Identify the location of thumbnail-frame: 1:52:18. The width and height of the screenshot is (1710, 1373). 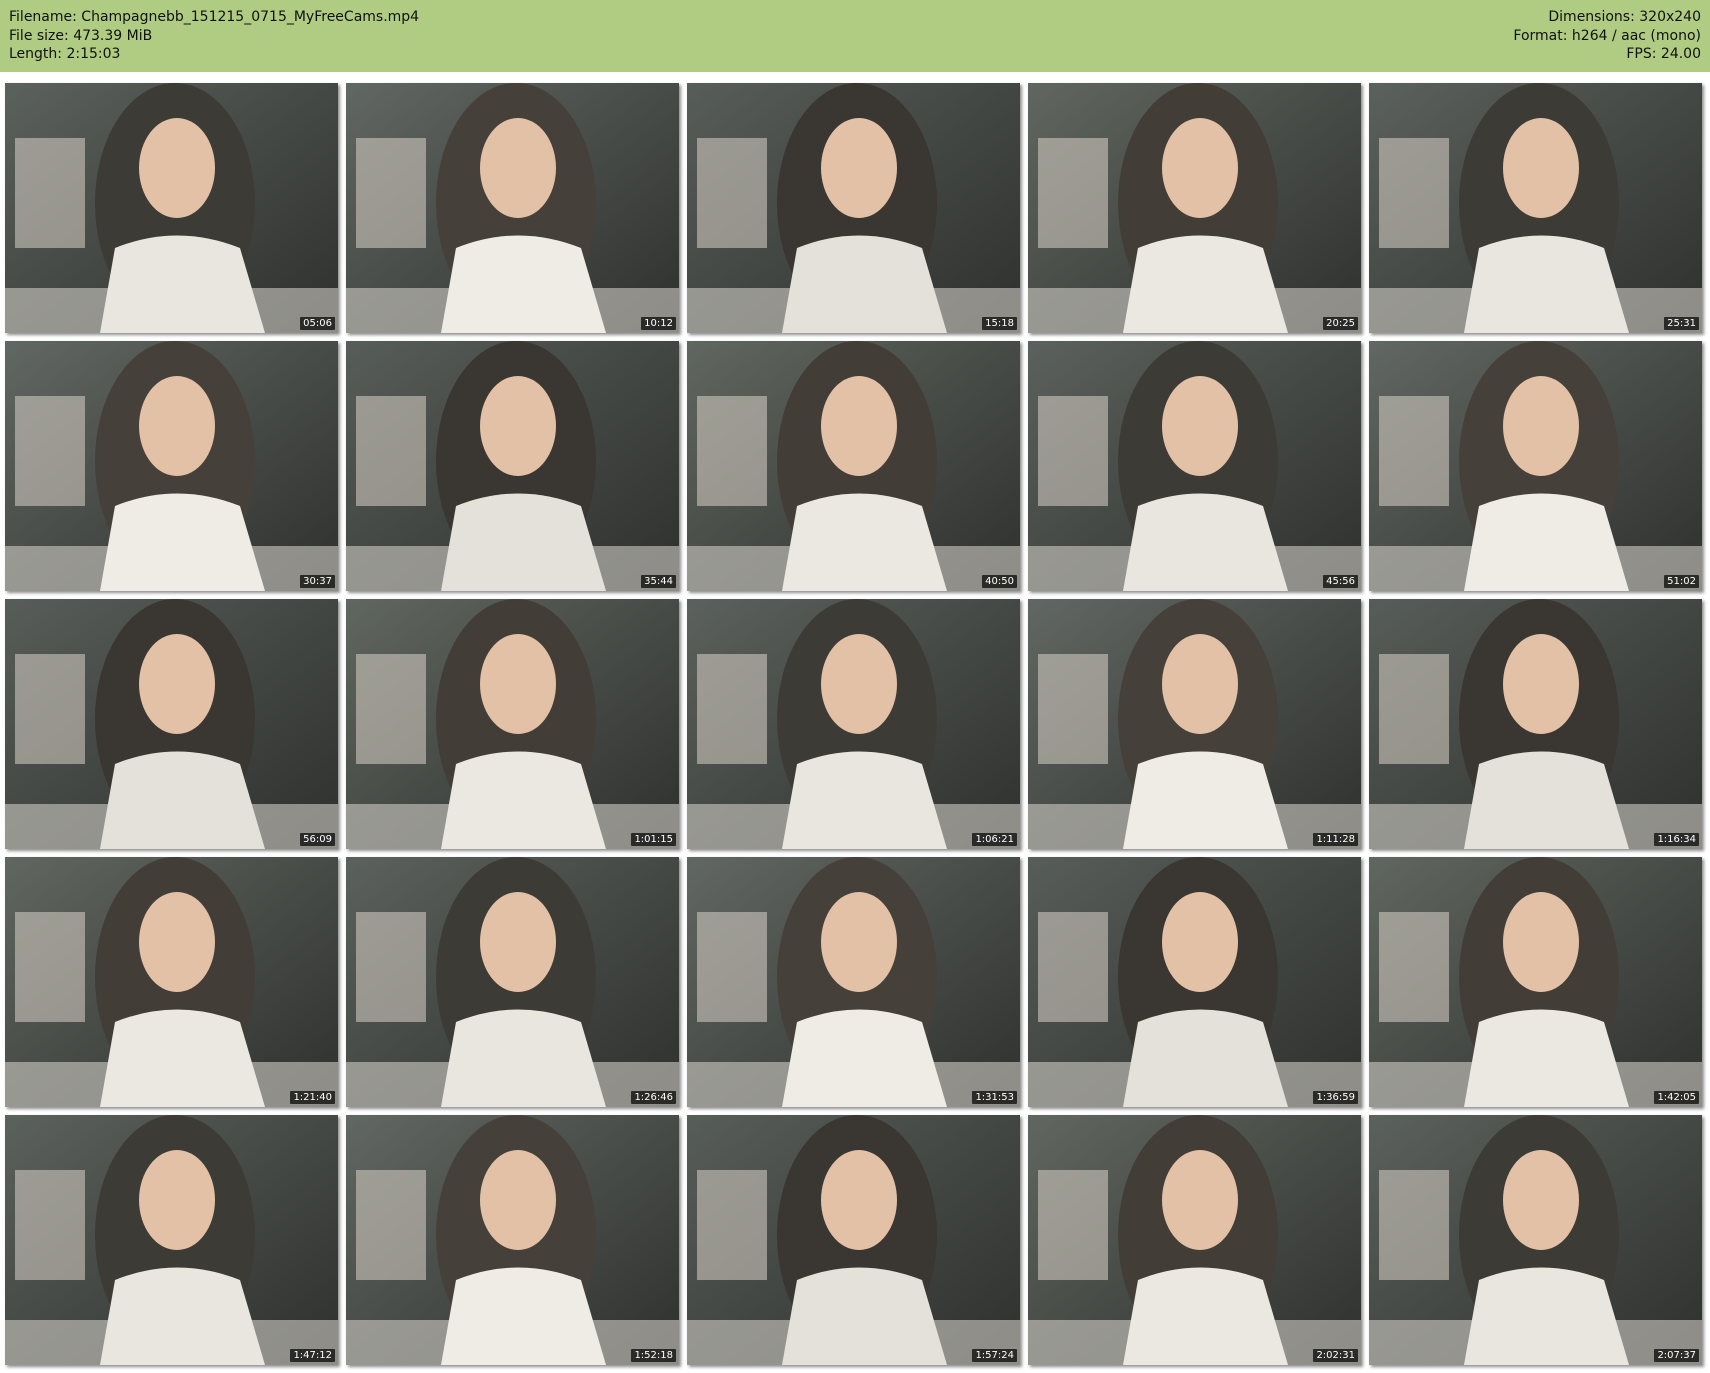
(512, 1240).